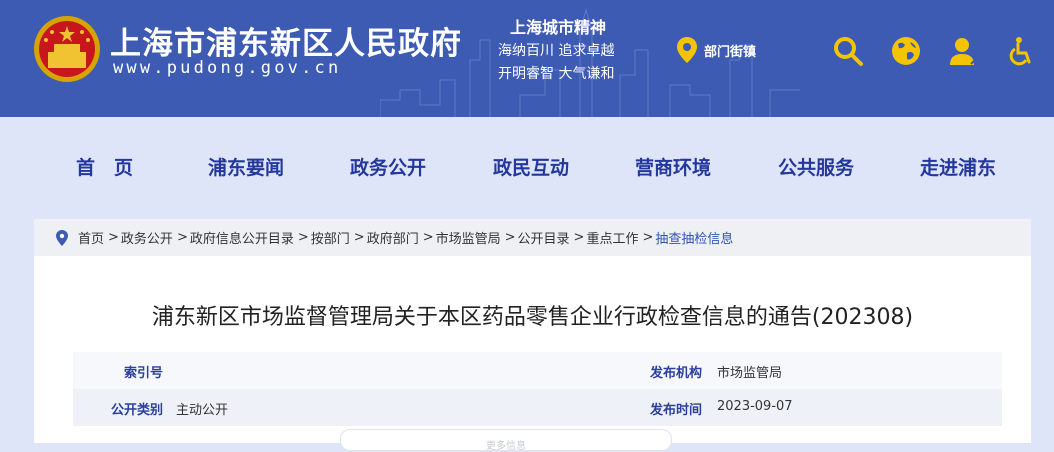 The width and height of the screenshot is (1054, 452). I want to click on site-title: 上海市浦东新区人民政府, so click(286, 40).